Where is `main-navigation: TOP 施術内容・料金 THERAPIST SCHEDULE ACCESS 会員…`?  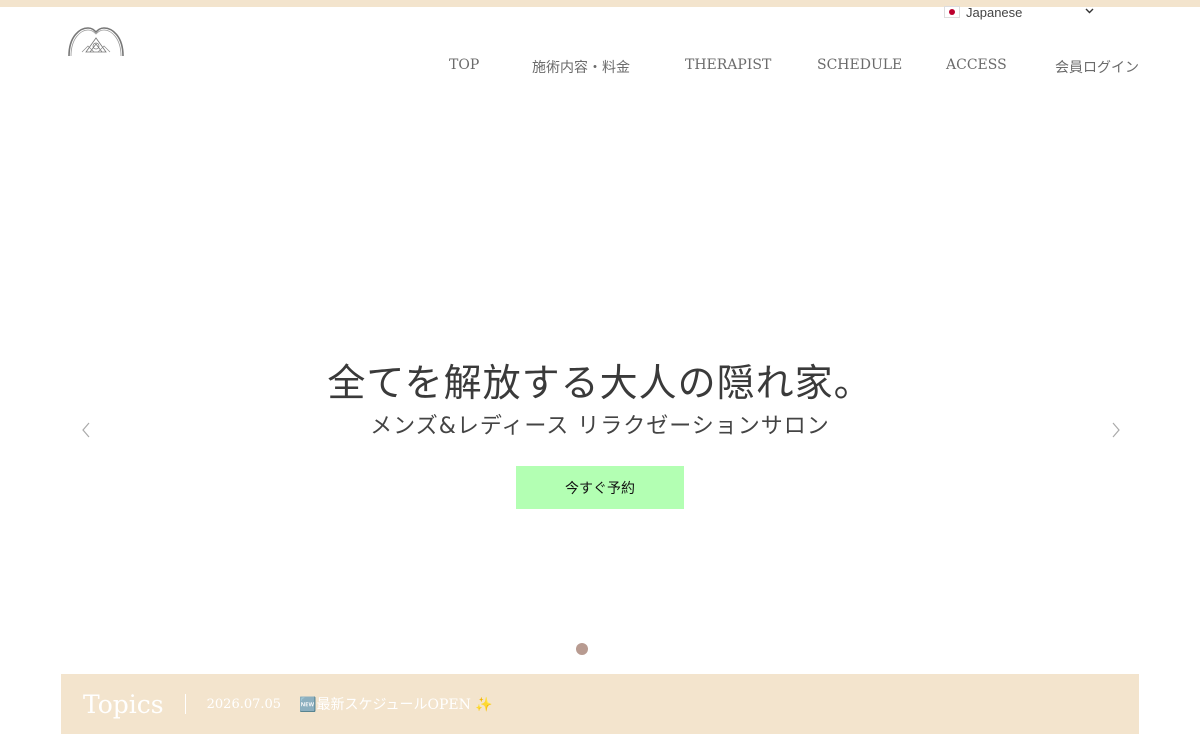
main-navigation: TOP 施術内容・料金 THERAPIST SCHEDULE ACCESS 会員… is located at coordinates (600, 67).